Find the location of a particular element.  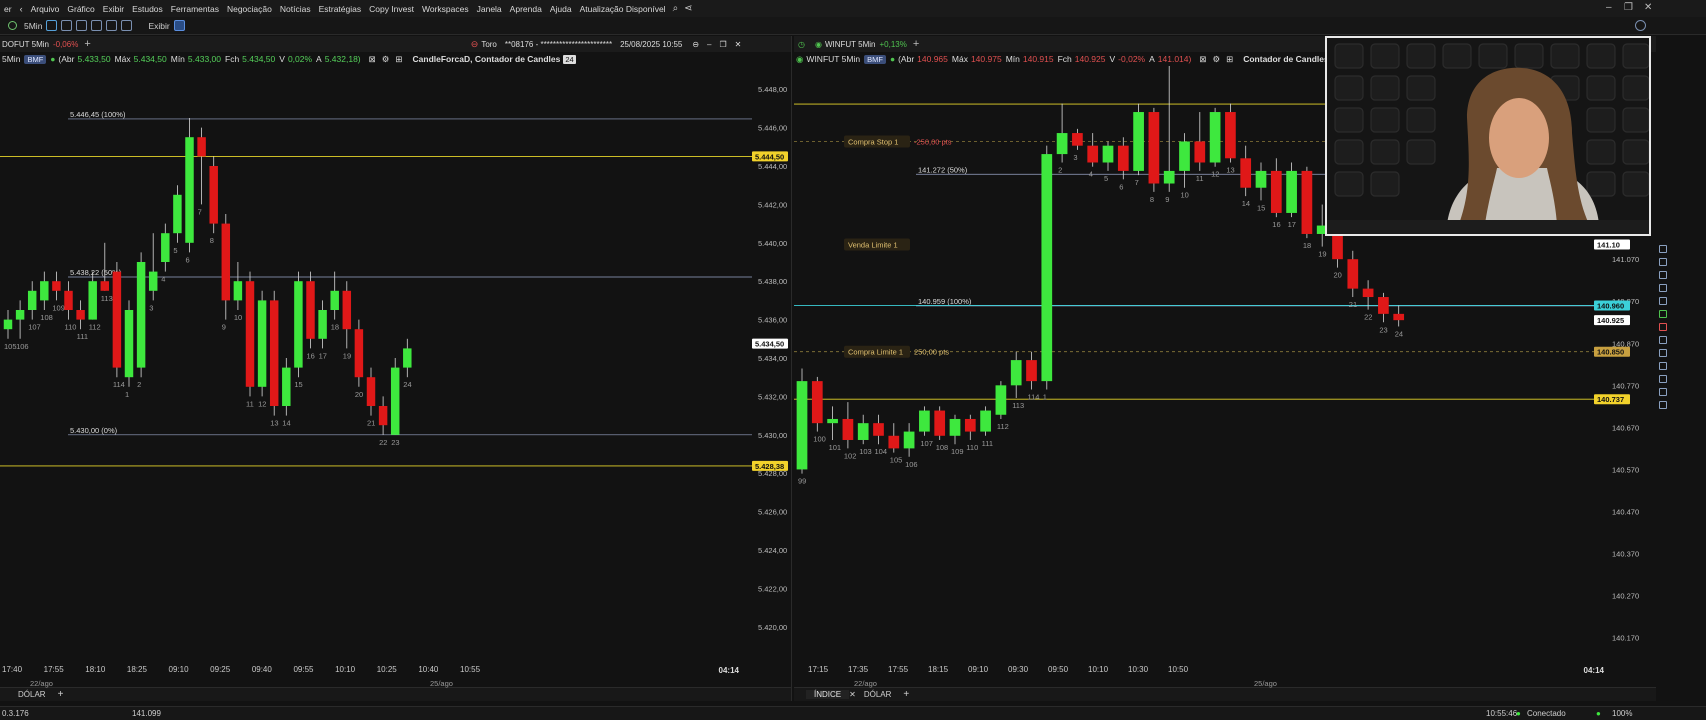

sell-arrow-tool-icon is located at coordinates (1663, 327).